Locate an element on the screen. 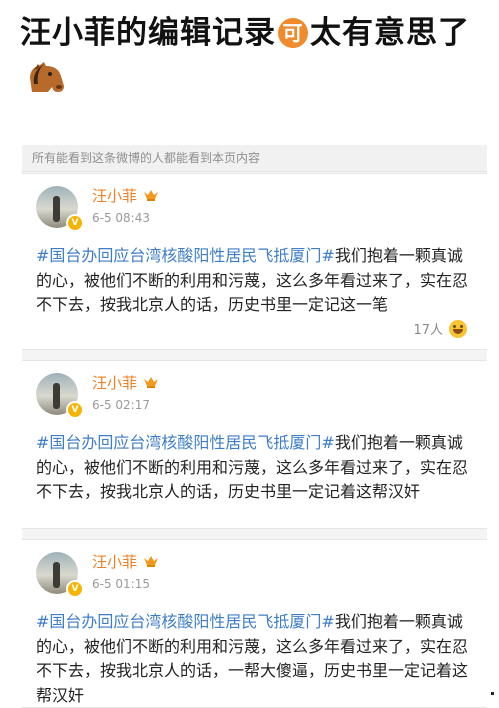  smile-emoji-icon is located at coordinates (458, 329).